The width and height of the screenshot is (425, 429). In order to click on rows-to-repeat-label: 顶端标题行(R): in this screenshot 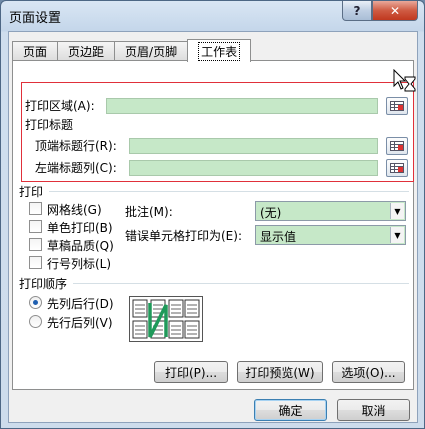, I will do `click(76, 146)`.